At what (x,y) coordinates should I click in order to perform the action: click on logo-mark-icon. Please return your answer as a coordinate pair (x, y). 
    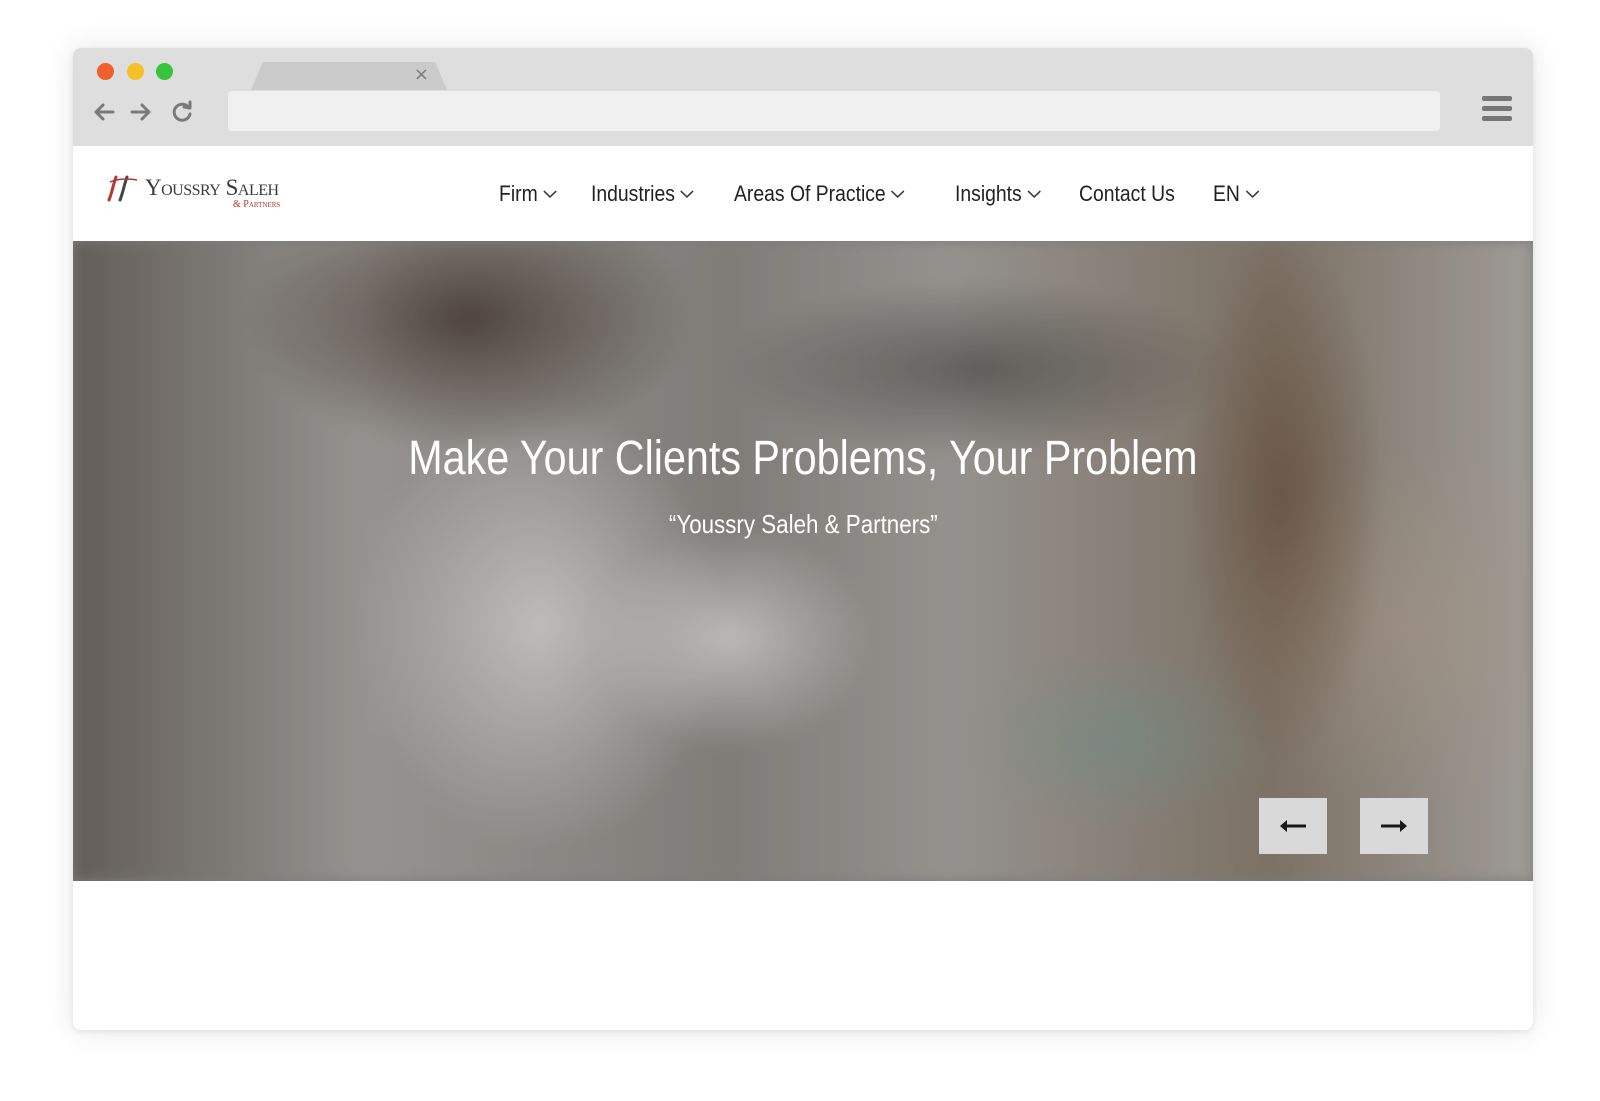
    Looking at the image, I should click on (122, 188).